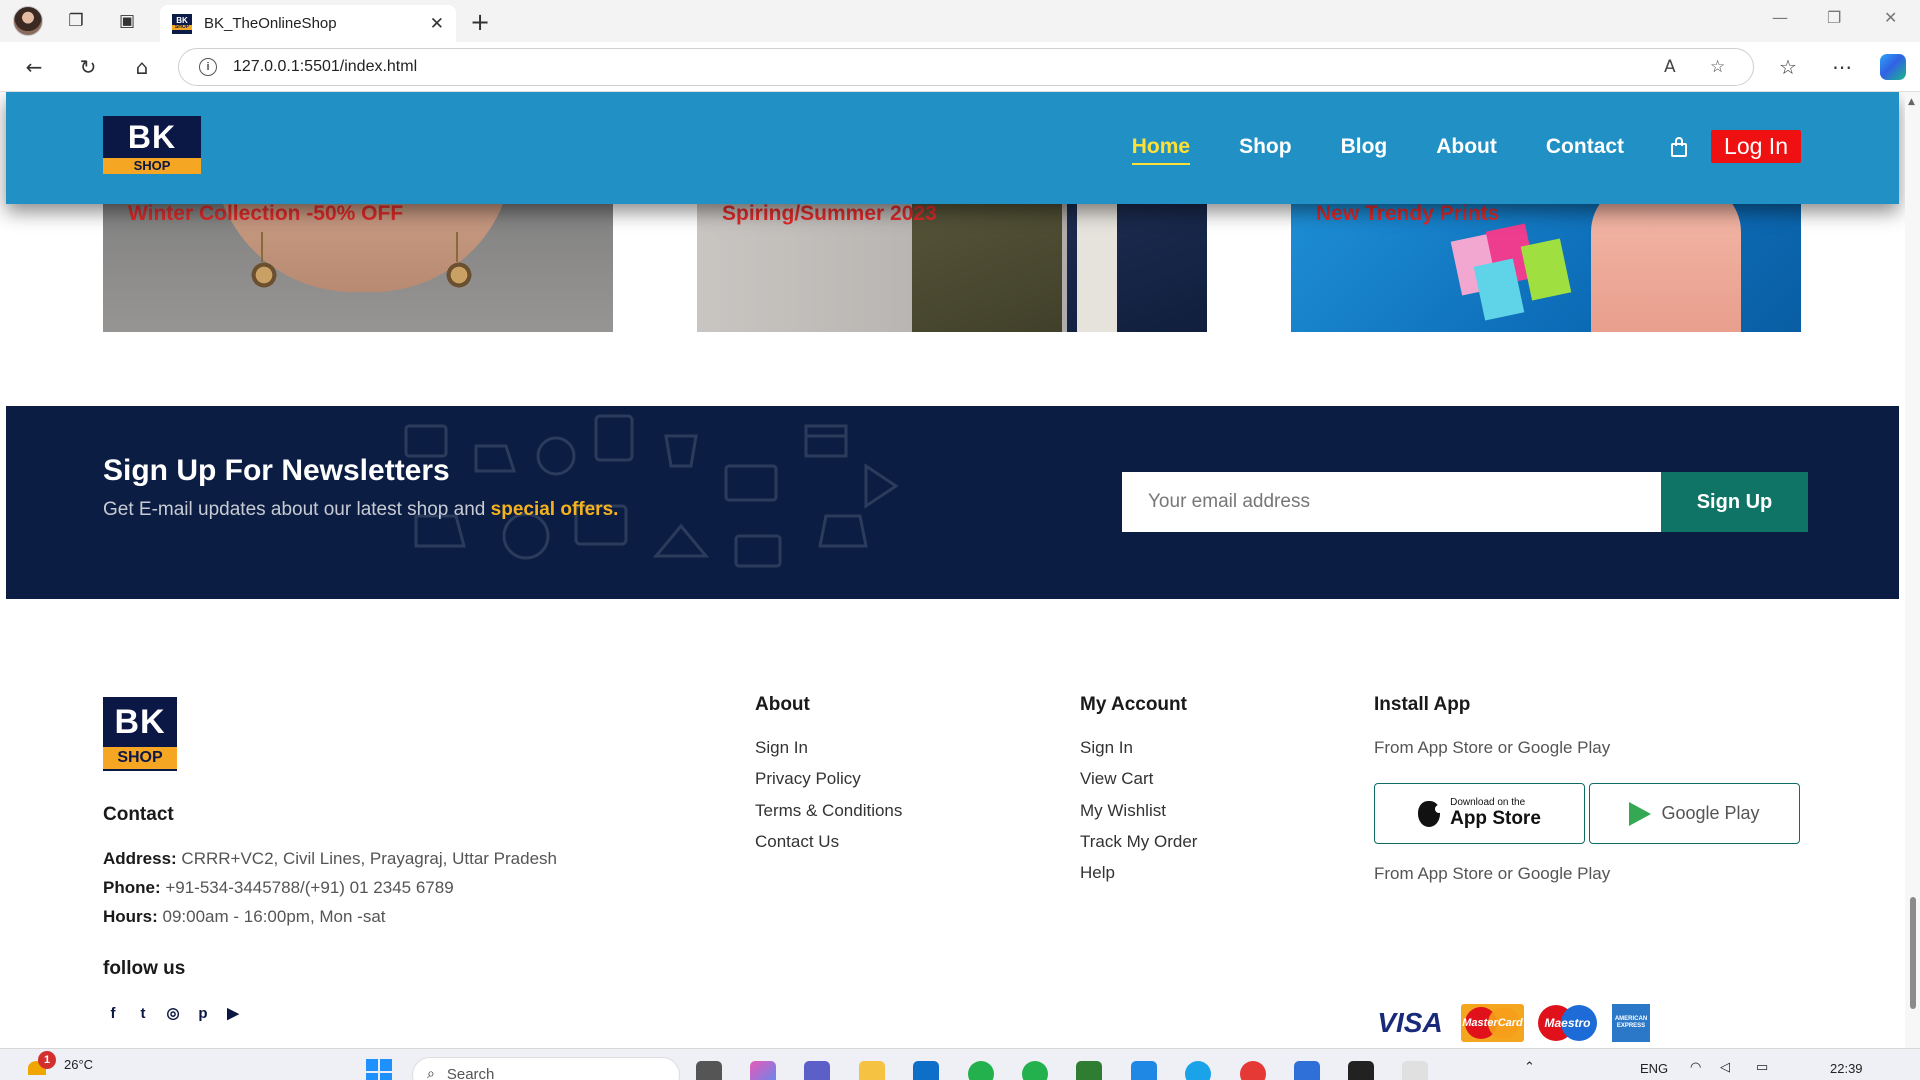  Describe the element at coordinates (1035, 1070) in the screenshot. I see `whatsapp-business-icon` at that location.